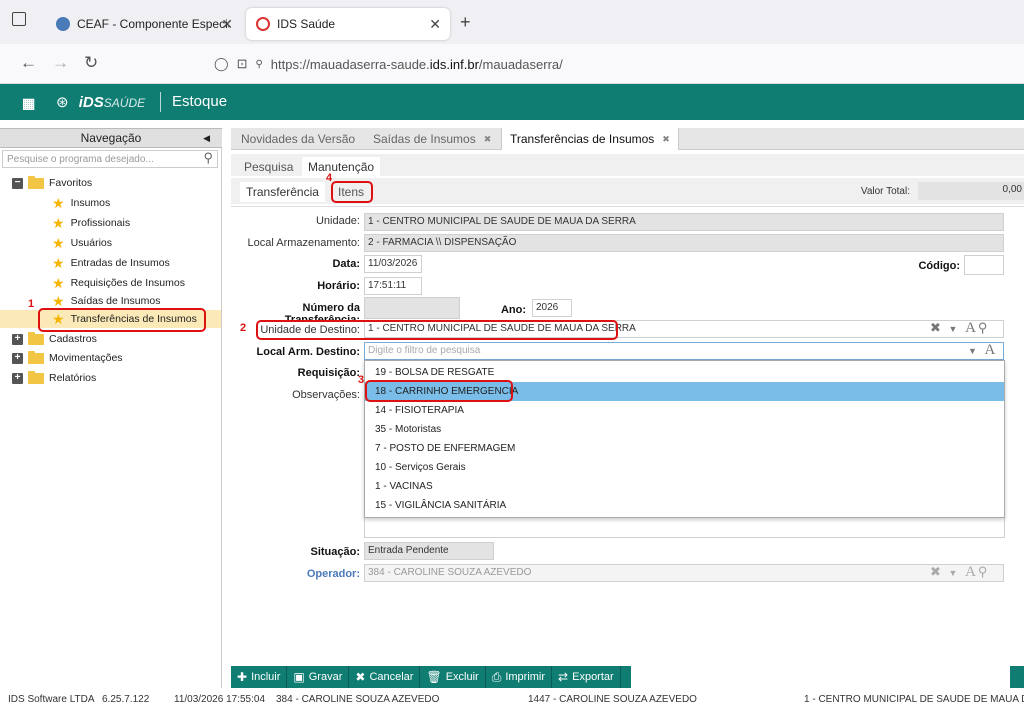  What do you see at coordinates (465, 22) in the screenshot?
I see `new-tab-button: +` at bounding box center [465, 22].